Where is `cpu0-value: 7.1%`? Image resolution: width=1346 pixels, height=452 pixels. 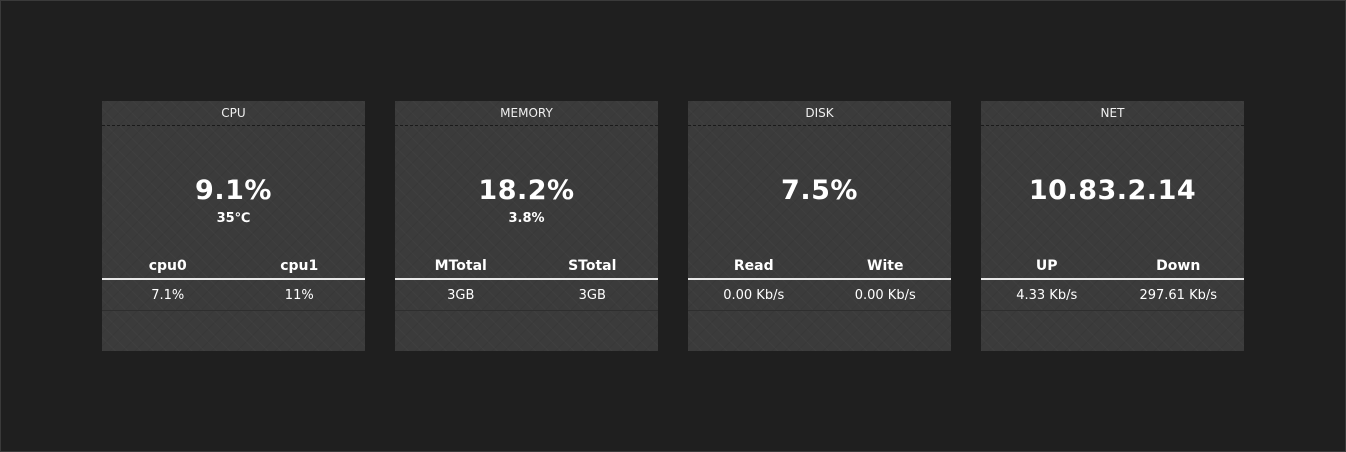 cpu0-value: 7.1% is located at coordinates (168, 295).